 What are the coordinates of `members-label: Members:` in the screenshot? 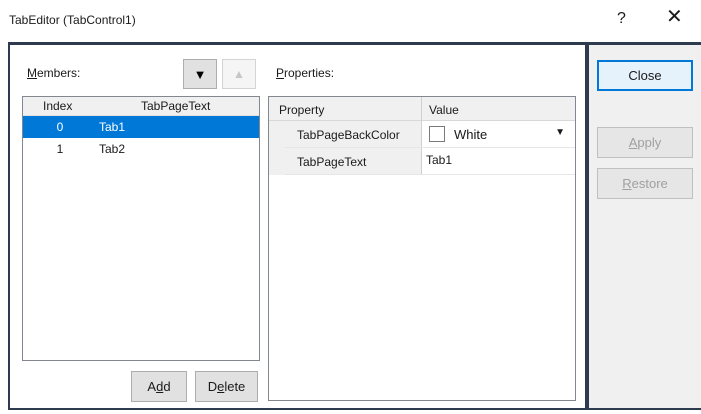 It's located at (54, 73).